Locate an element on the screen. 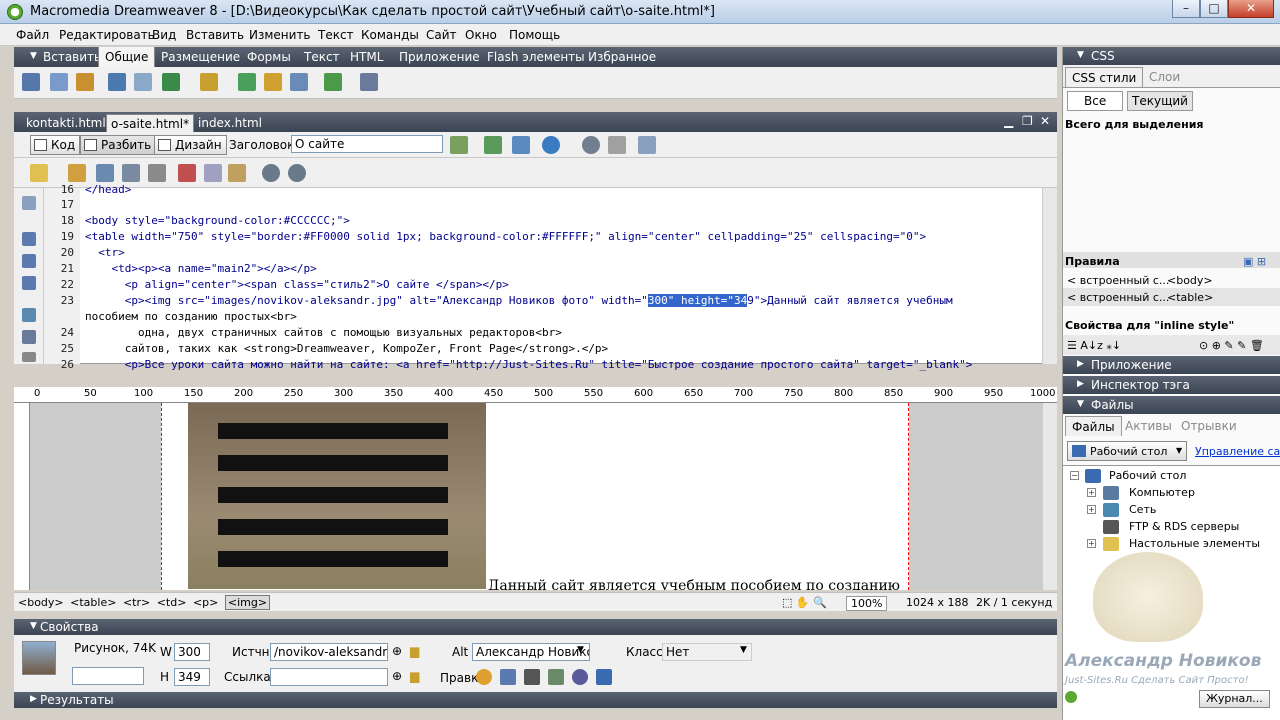 The width and height of the screenshot is (1280, 720). save-icon is located at coordinates (105, 173).